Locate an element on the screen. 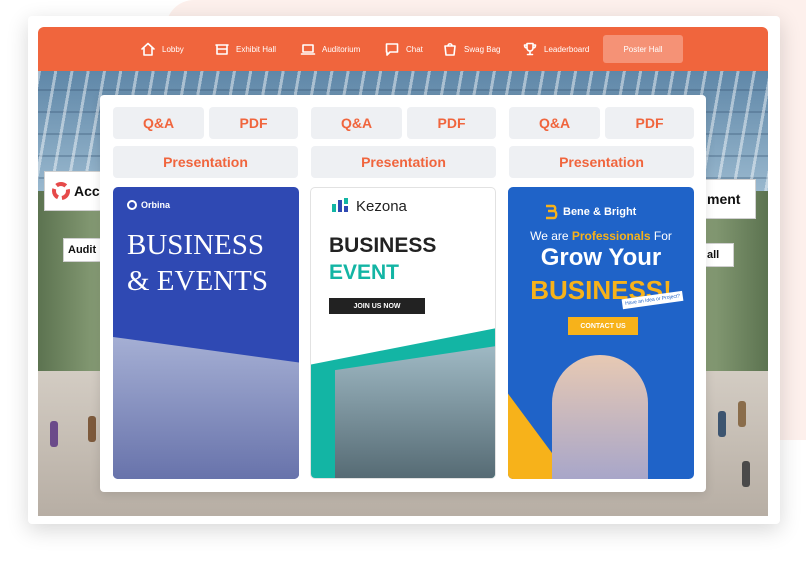 This screenshot has width=806, height=562. poster-title-line2: & EVENTS is located at coordinates (197, 281).